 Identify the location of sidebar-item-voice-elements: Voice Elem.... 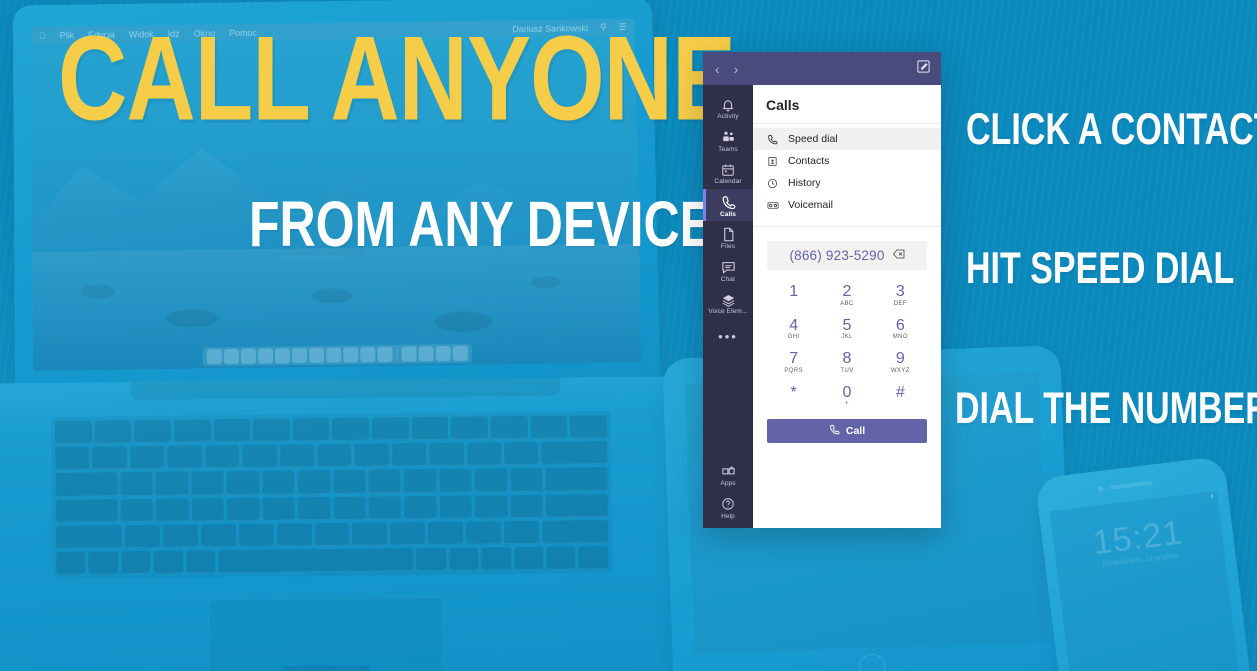
(728, 302).